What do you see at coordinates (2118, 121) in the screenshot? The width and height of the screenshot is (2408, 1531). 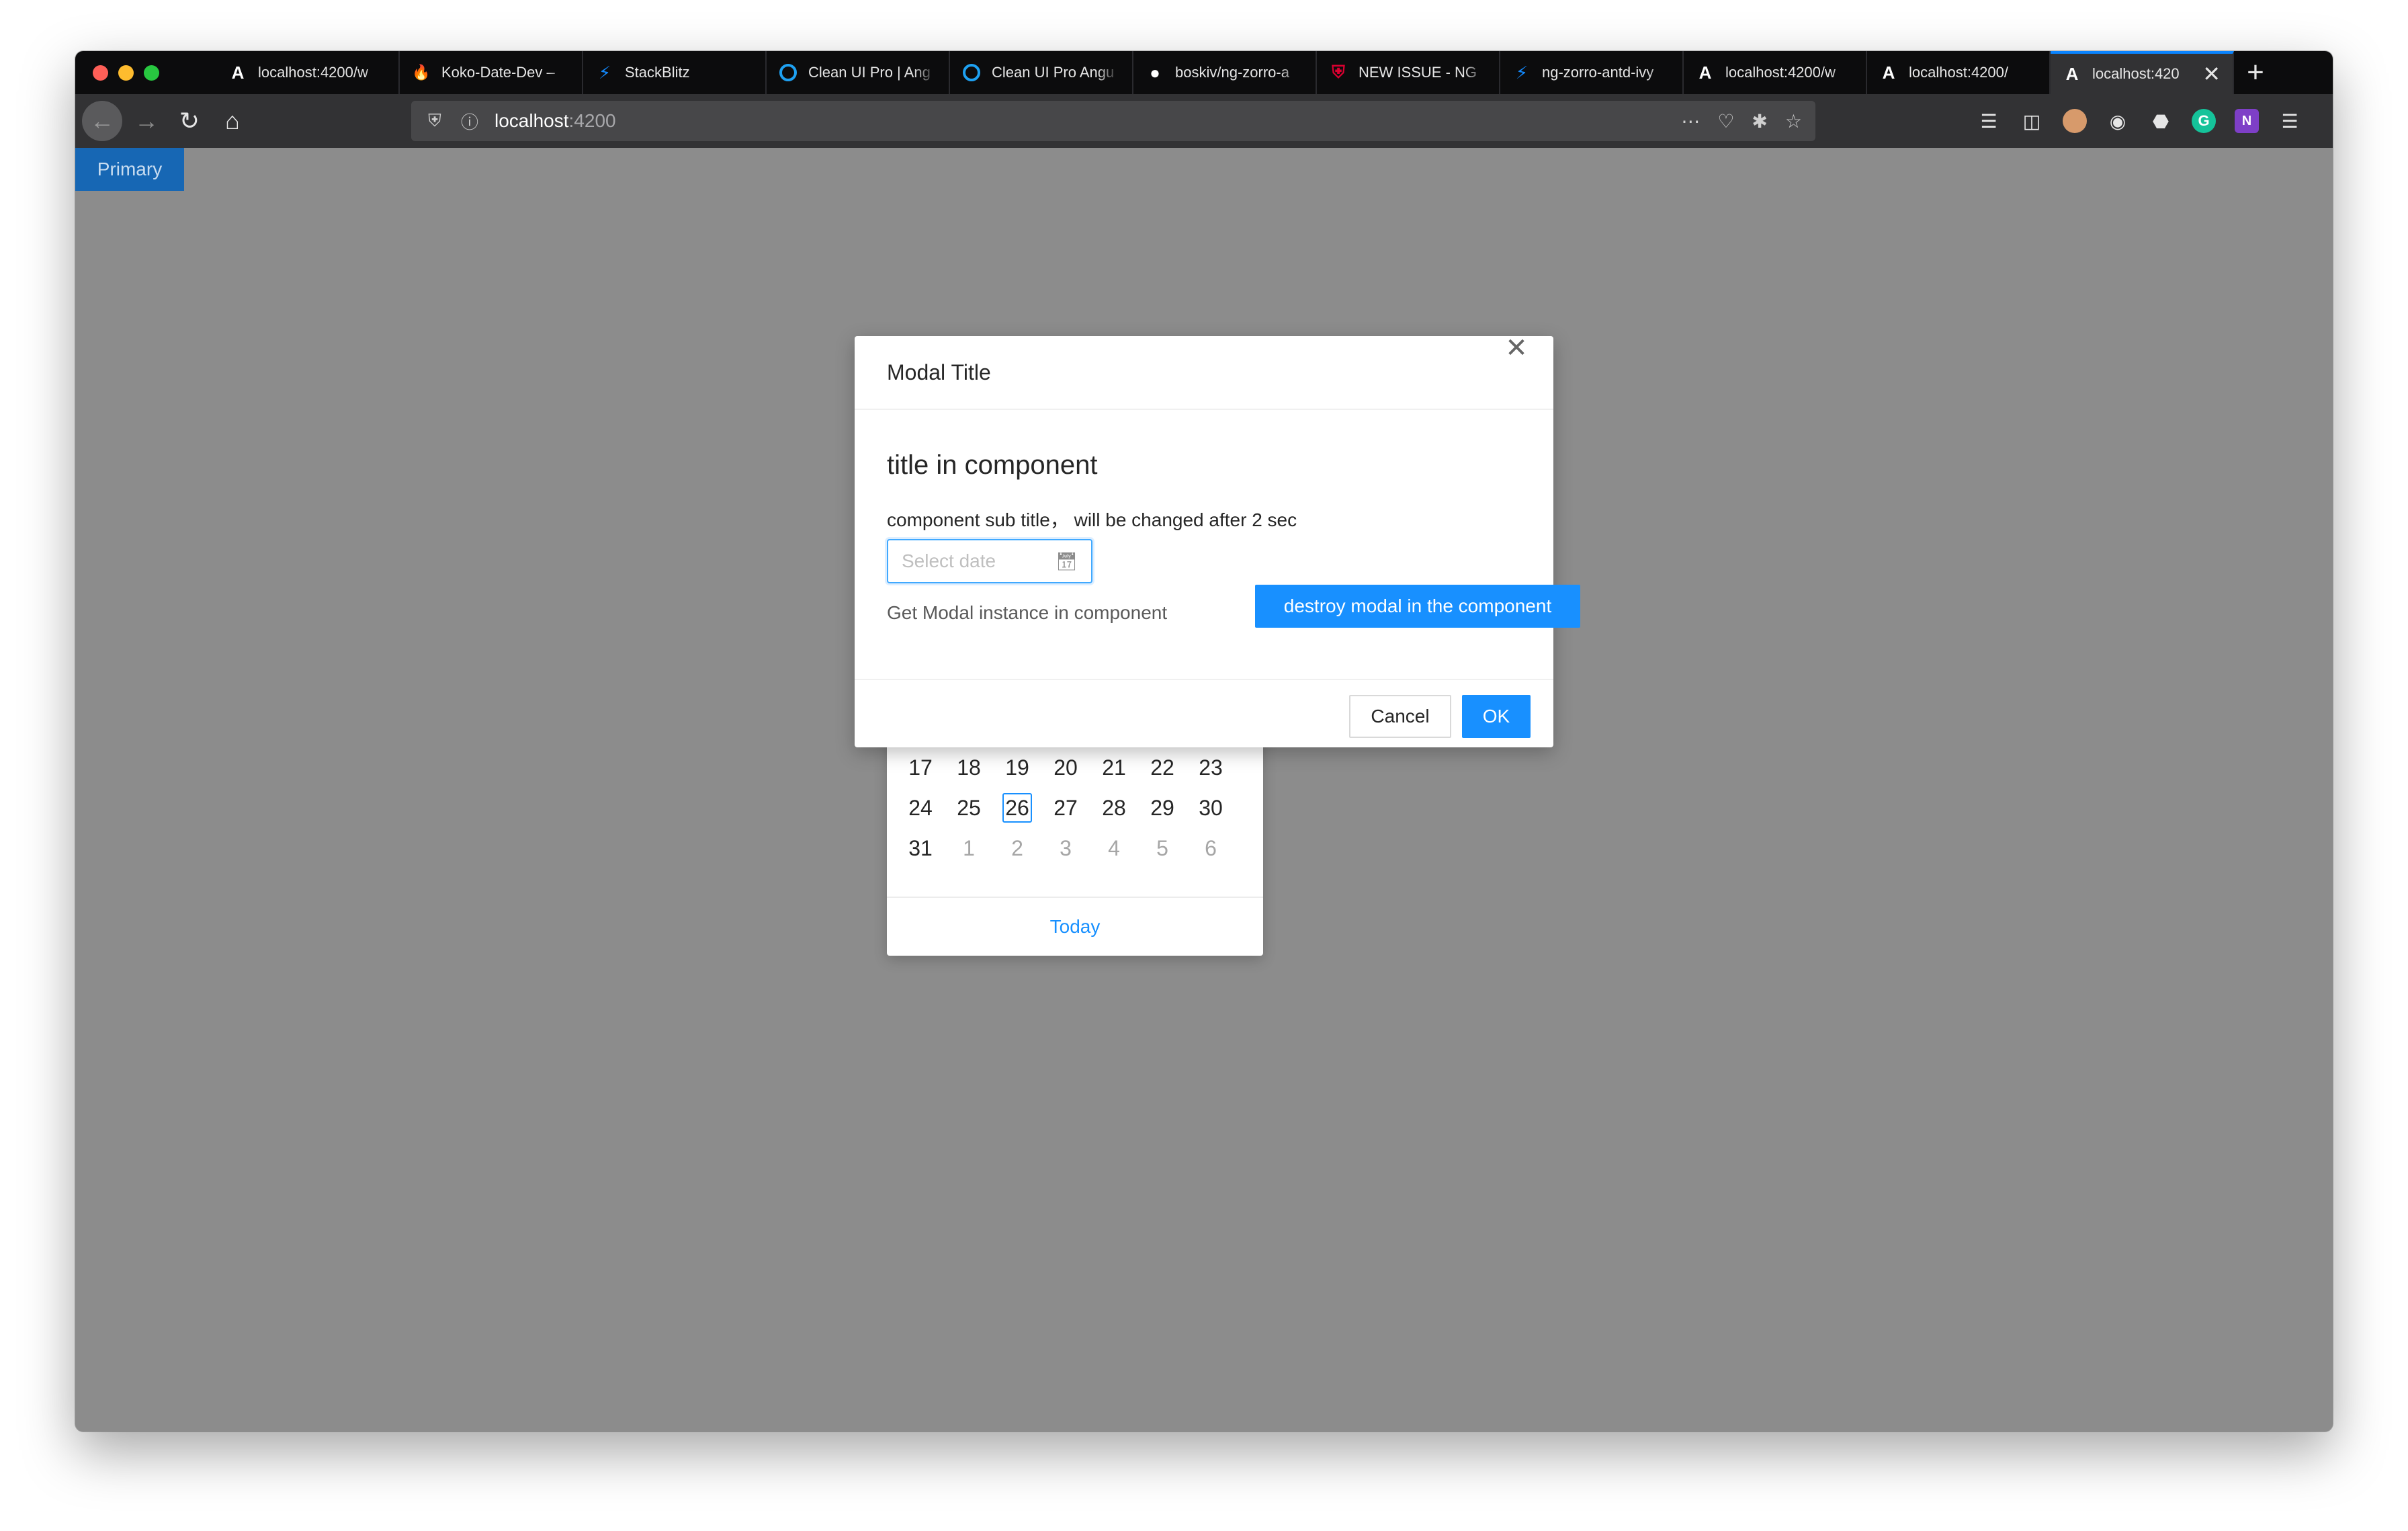 I see `onepassword-extension-icon: ◉` at bounding box center [2118, 121].